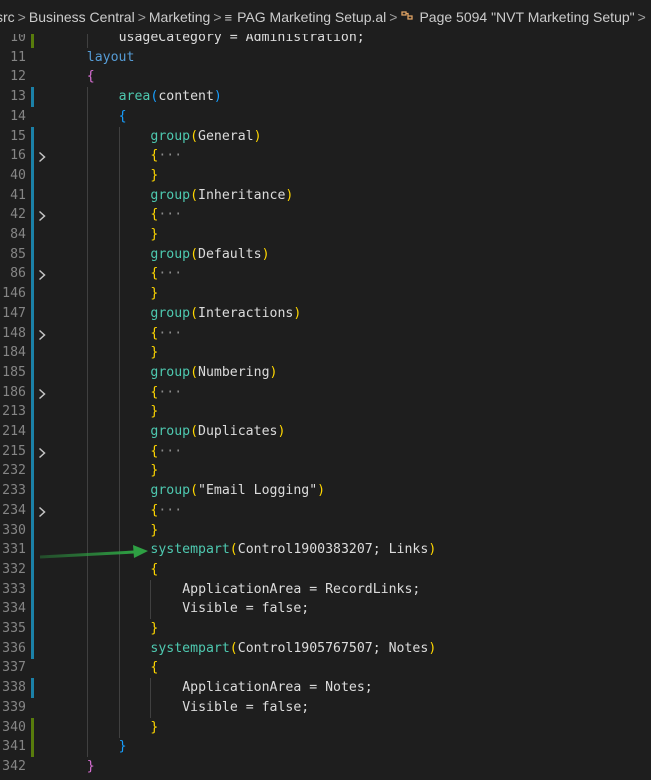  What do you see at coordinates (325, 156) in the screenshot?
I see `code-line: 16 {···` at bounding box center [325, 156].